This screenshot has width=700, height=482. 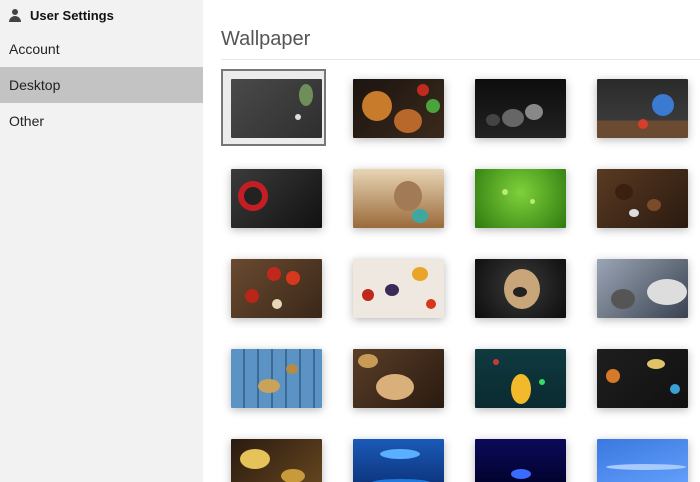 I want to click on blue-wood-planks-wallpaper, so click(x=276, y=378).